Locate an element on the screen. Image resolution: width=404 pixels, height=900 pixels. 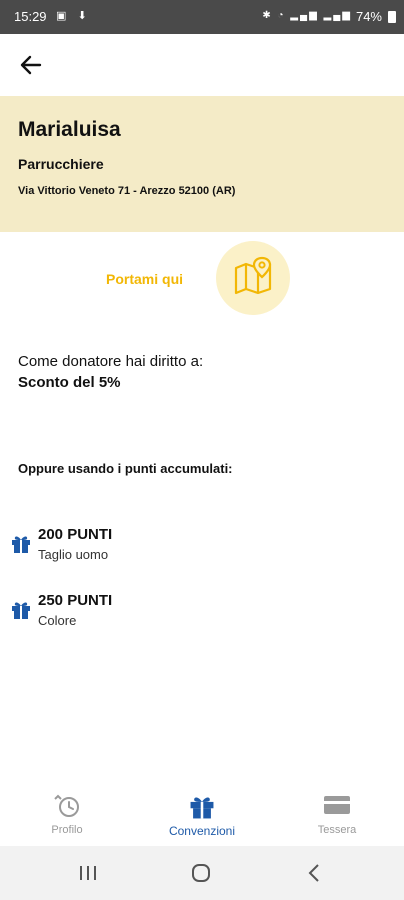
shop-category: Parrucchiere is located at coordinates (61, 164).